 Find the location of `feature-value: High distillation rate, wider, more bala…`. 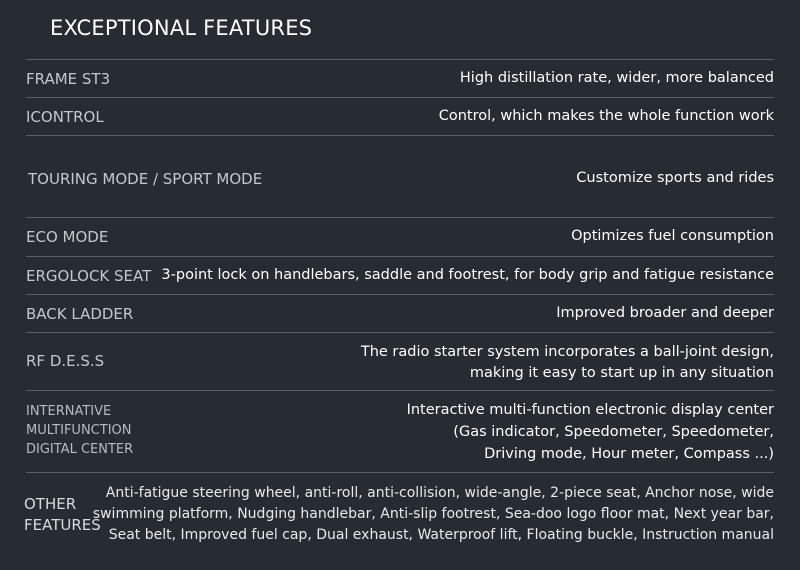

feature-value: High distillation rate, wider, more bala… is located at coordinates (616, 78).